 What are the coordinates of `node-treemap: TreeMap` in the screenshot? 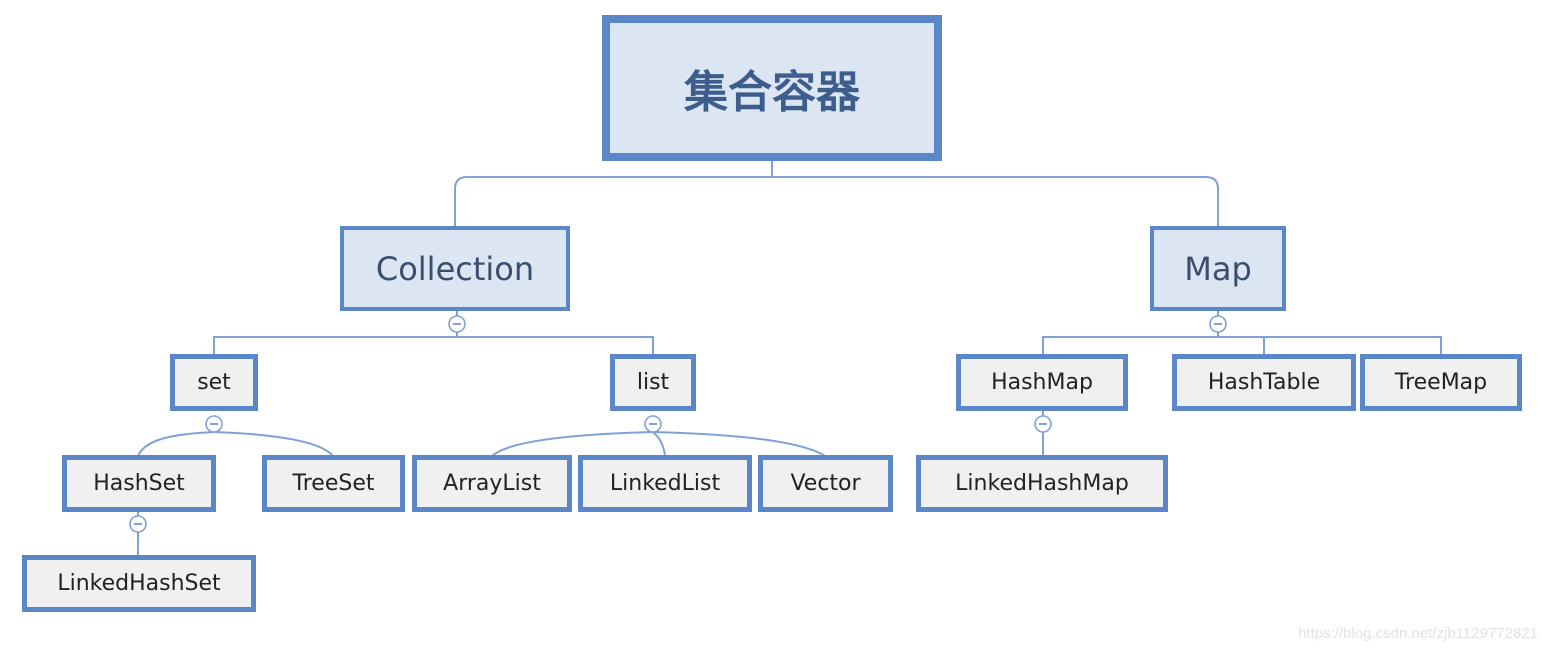 It's located at (1441, 382).